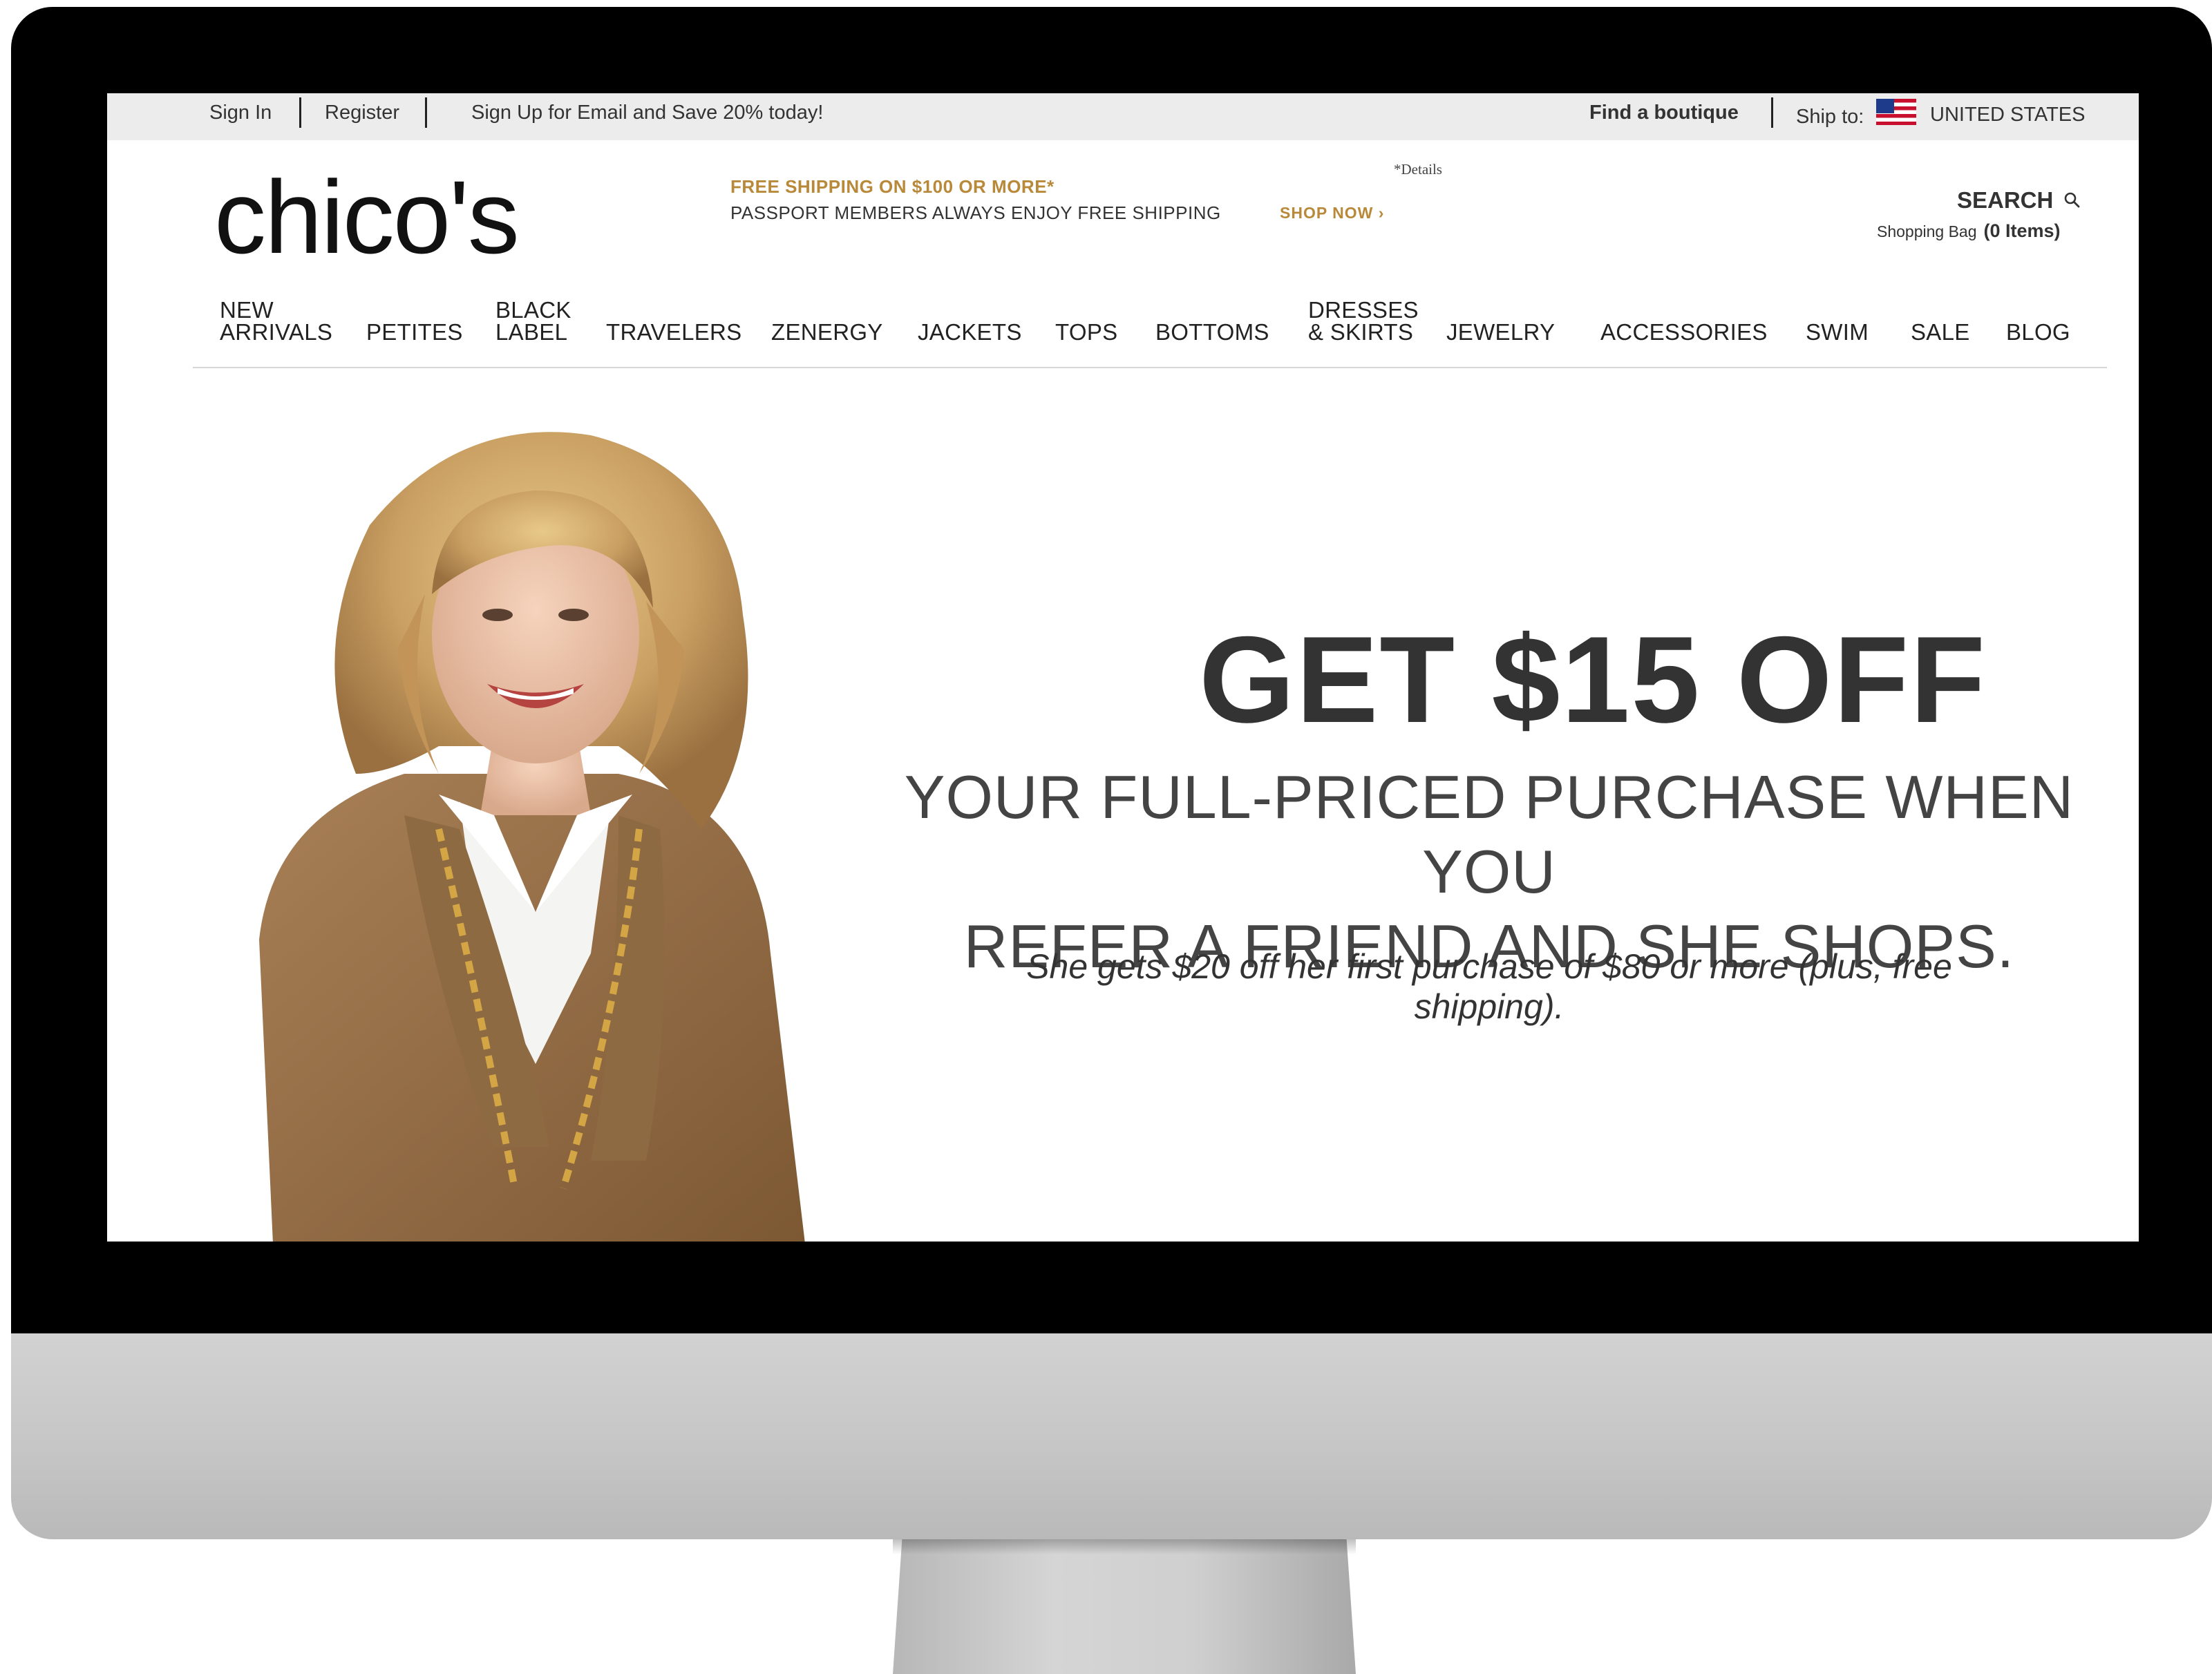  I want to click on monitor-stand, so click(1124, 1606).